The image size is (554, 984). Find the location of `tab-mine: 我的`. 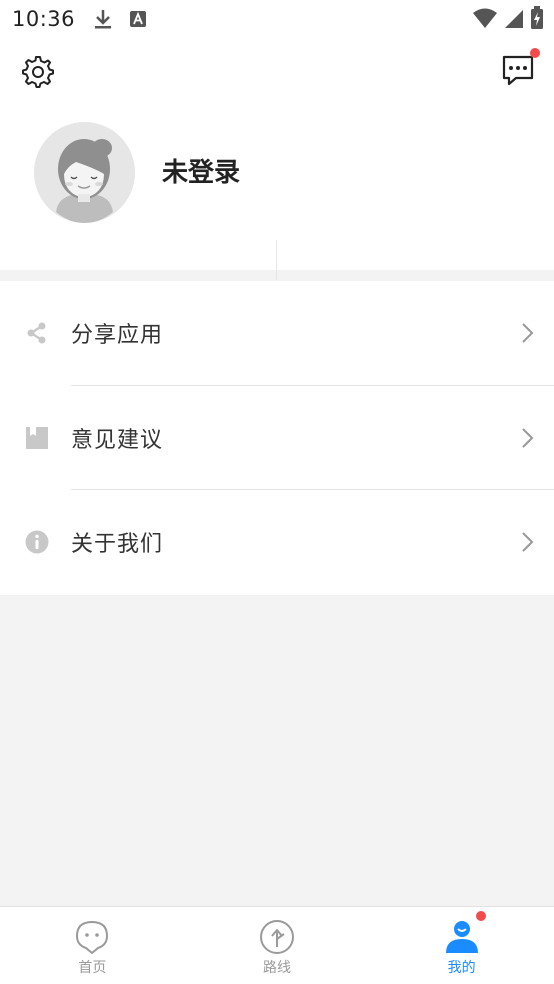

tab-mine: 我的 is located at coordinates (461, 945).